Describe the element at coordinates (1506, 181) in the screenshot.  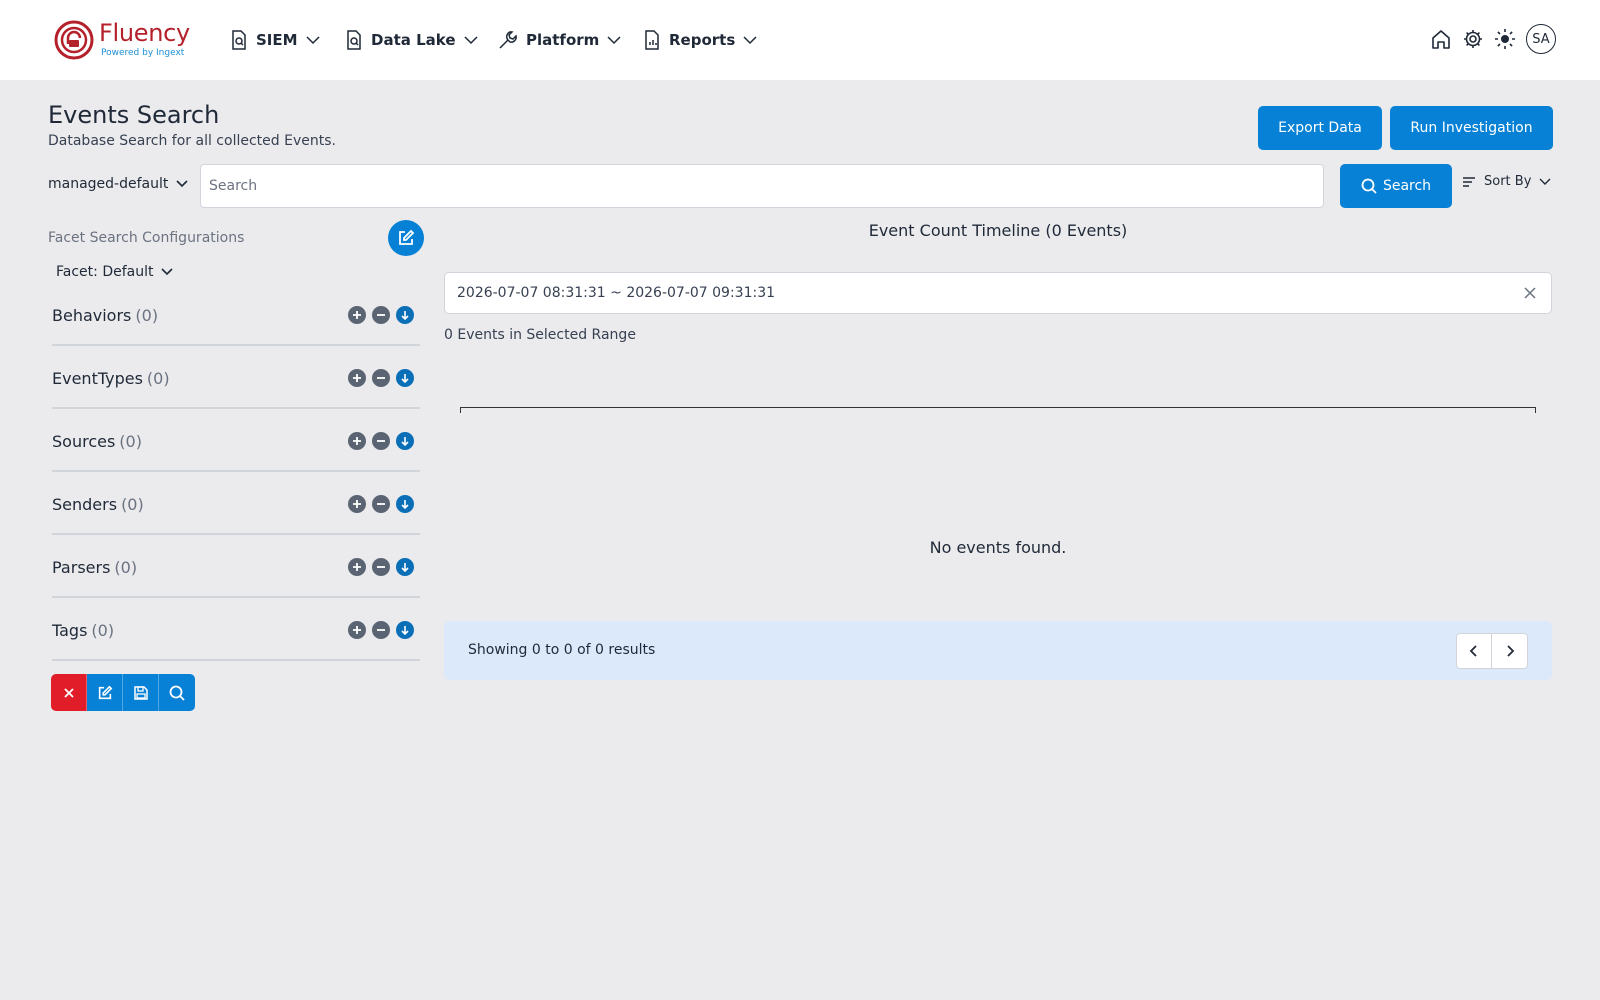
I see `sort-by-dropdown: Sort By` at that location.